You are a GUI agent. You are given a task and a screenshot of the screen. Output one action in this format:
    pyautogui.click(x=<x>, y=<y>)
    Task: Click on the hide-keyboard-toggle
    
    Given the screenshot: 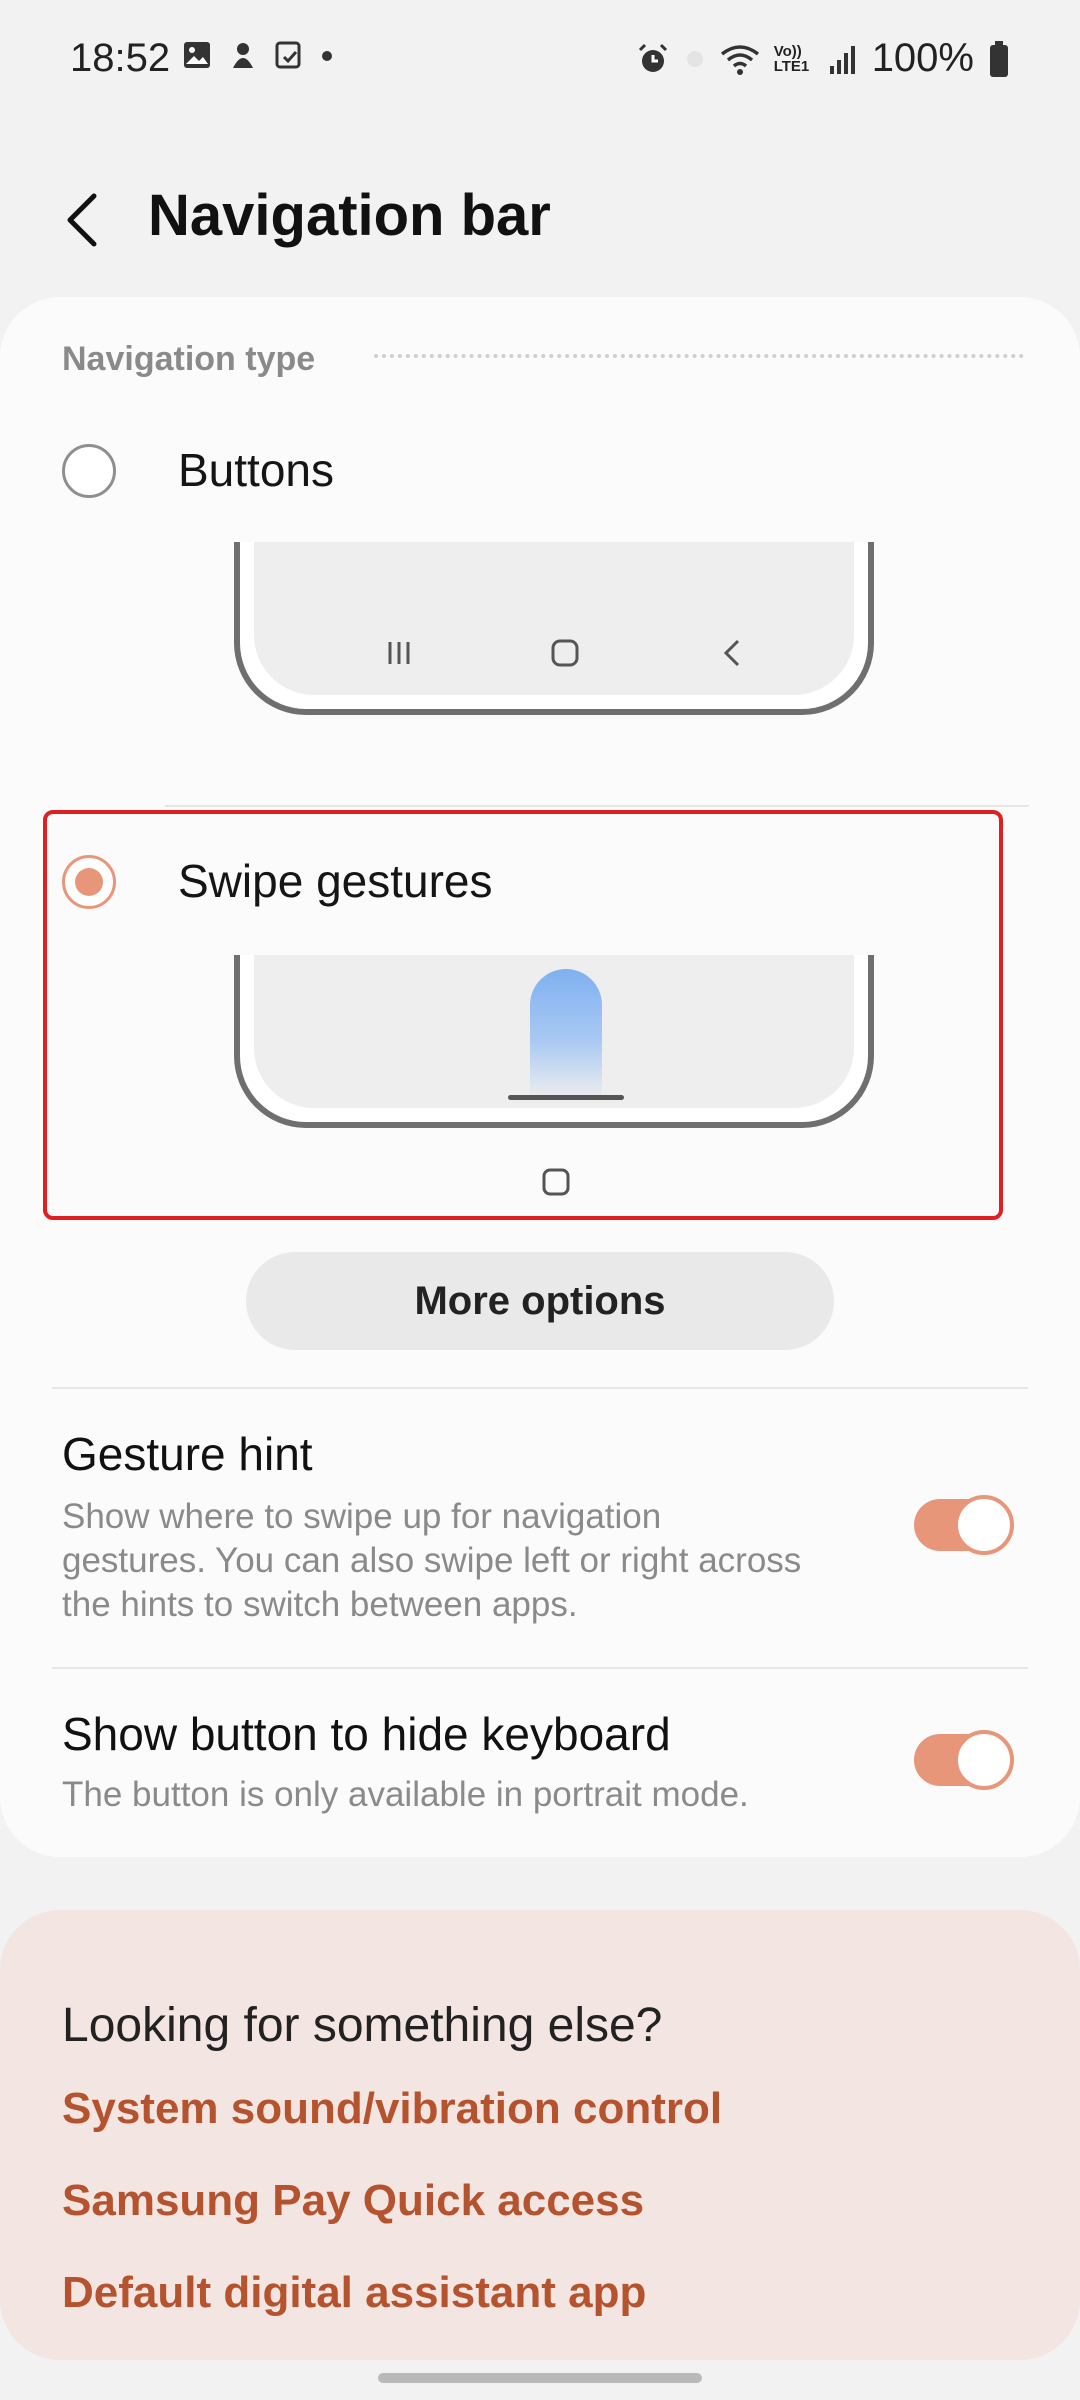 What is the action you would take?
    pyautogui.click(x=964, y=1760)
    